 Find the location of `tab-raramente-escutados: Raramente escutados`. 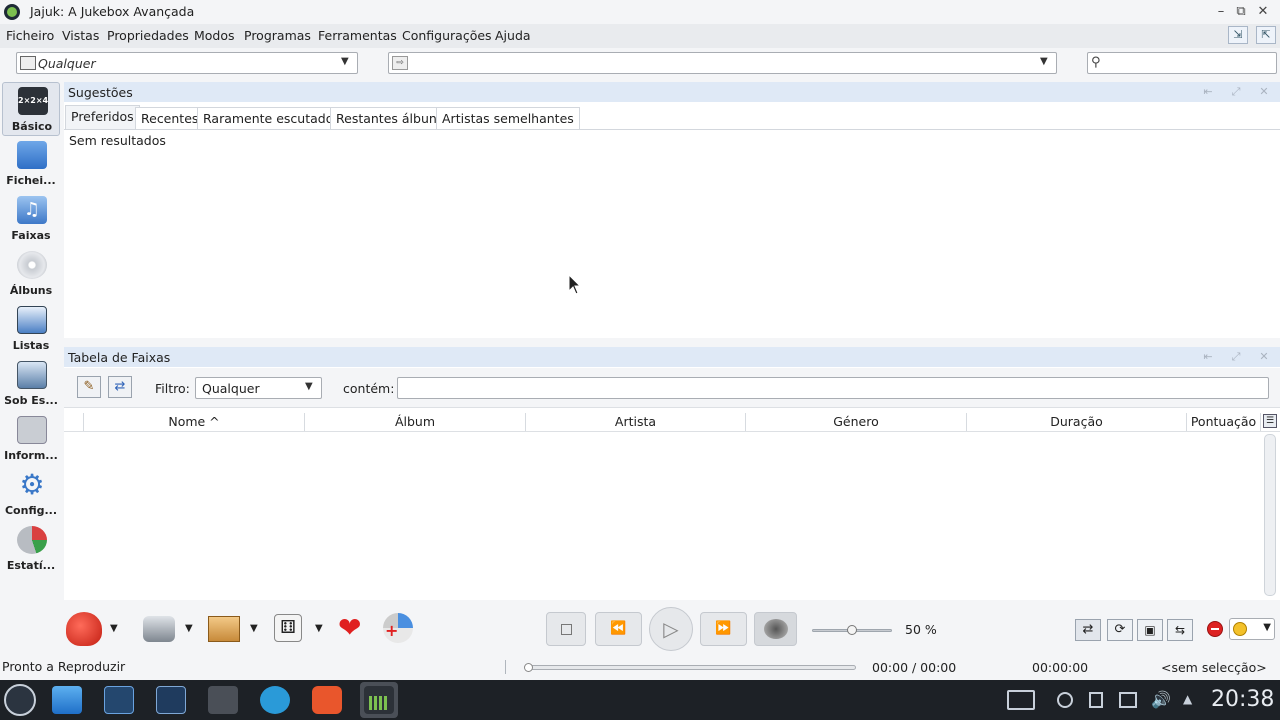

tab-raramente-escutados: Raramente escutados is located at coordinates (271, 118).